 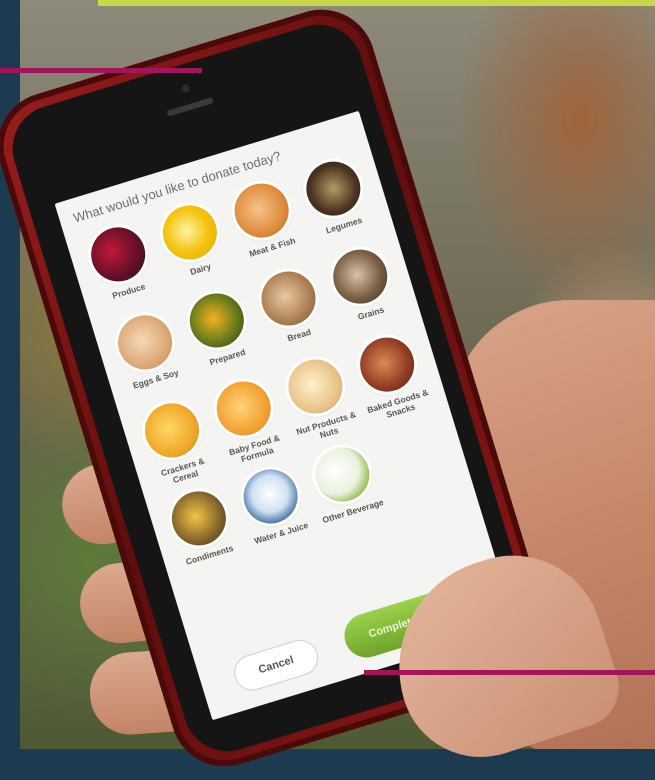 What do you see at coordinates (288, 298) in the screenshot?
I see `bread-icon` at bounding box center [288, 298].